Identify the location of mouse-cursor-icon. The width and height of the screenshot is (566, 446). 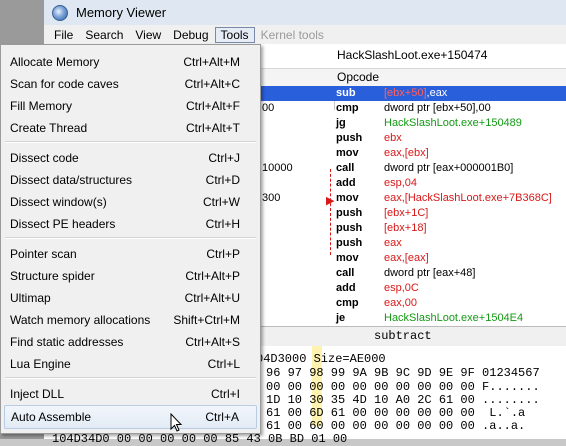
(176, 422).